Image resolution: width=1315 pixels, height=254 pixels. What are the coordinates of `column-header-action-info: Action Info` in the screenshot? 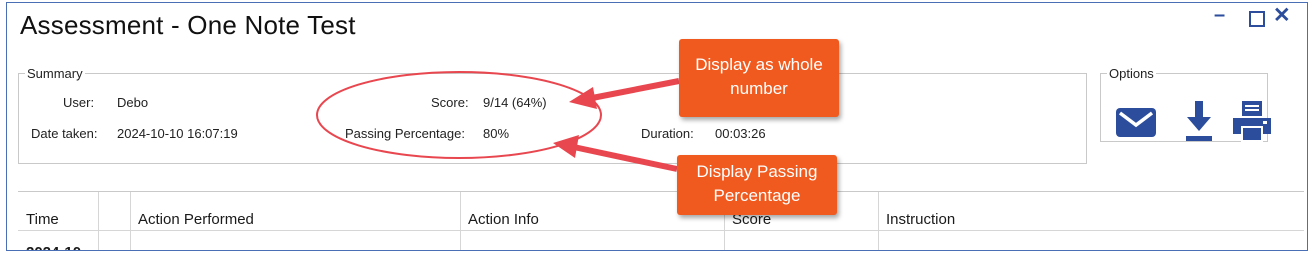 It's located at (503, 219).